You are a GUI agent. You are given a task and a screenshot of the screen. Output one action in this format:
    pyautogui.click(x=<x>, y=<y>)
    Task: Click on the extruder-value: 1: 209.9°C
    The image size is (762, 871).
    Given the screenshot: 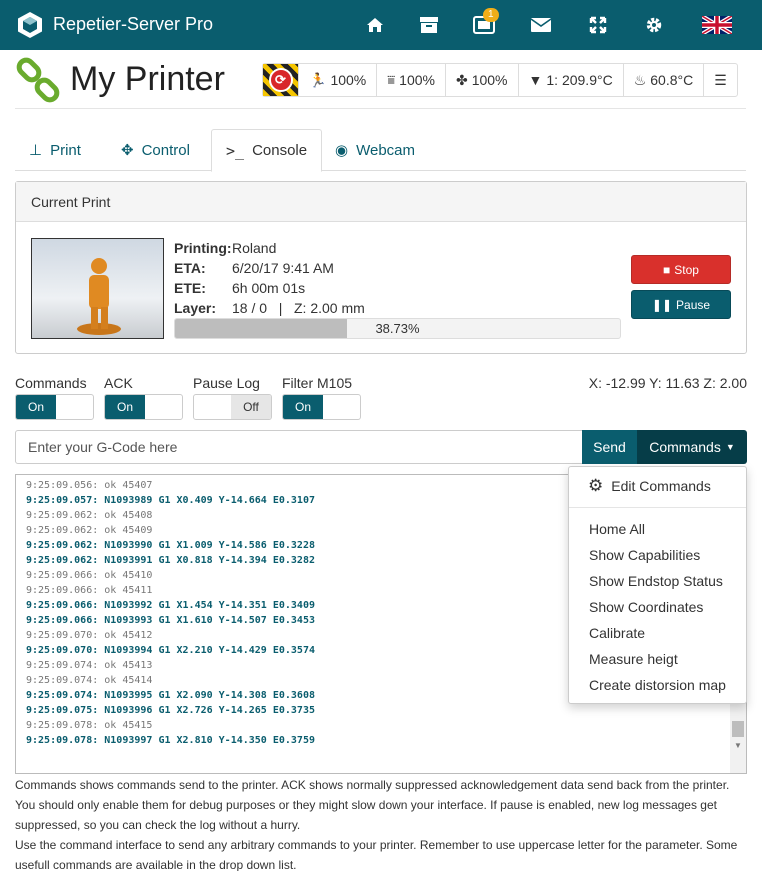 What is the action you would take?
    pyautogui.click(x=579, y=80)
    